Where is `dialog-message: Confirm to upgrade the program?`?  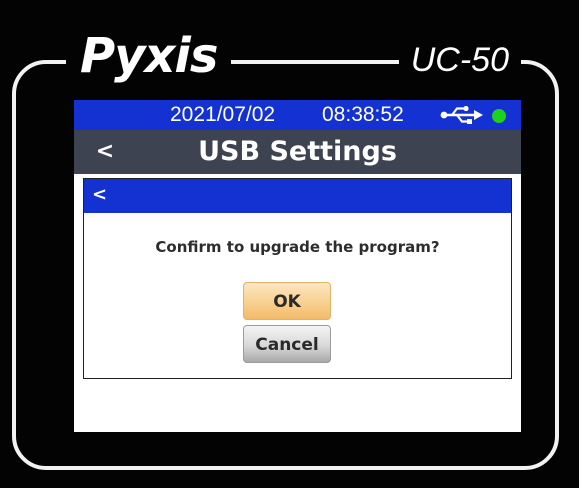
dialog-message: Confirm to upgrade the program? is located at coordinates (297, 247).